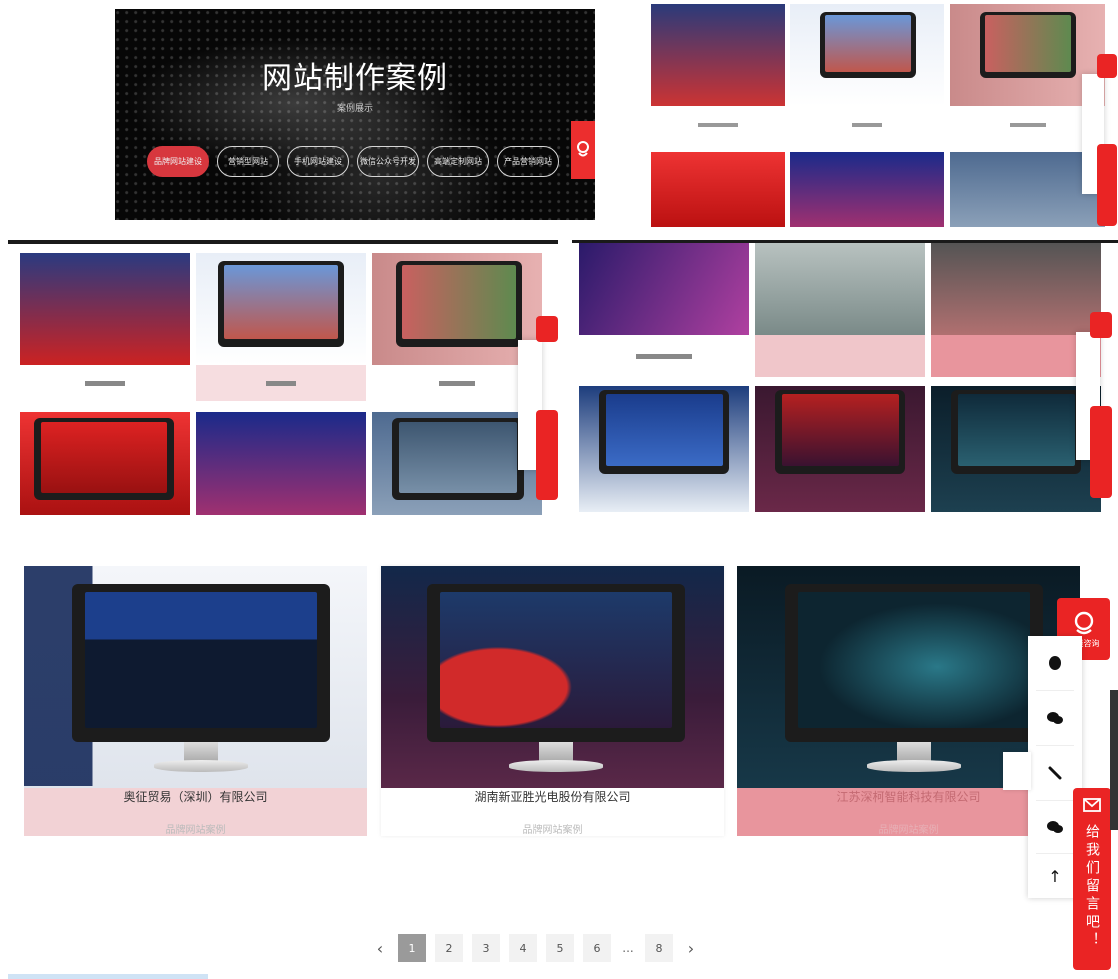  I want to click on case-name: 奥征贸易（深圳）有限公司, so click(195, 797).